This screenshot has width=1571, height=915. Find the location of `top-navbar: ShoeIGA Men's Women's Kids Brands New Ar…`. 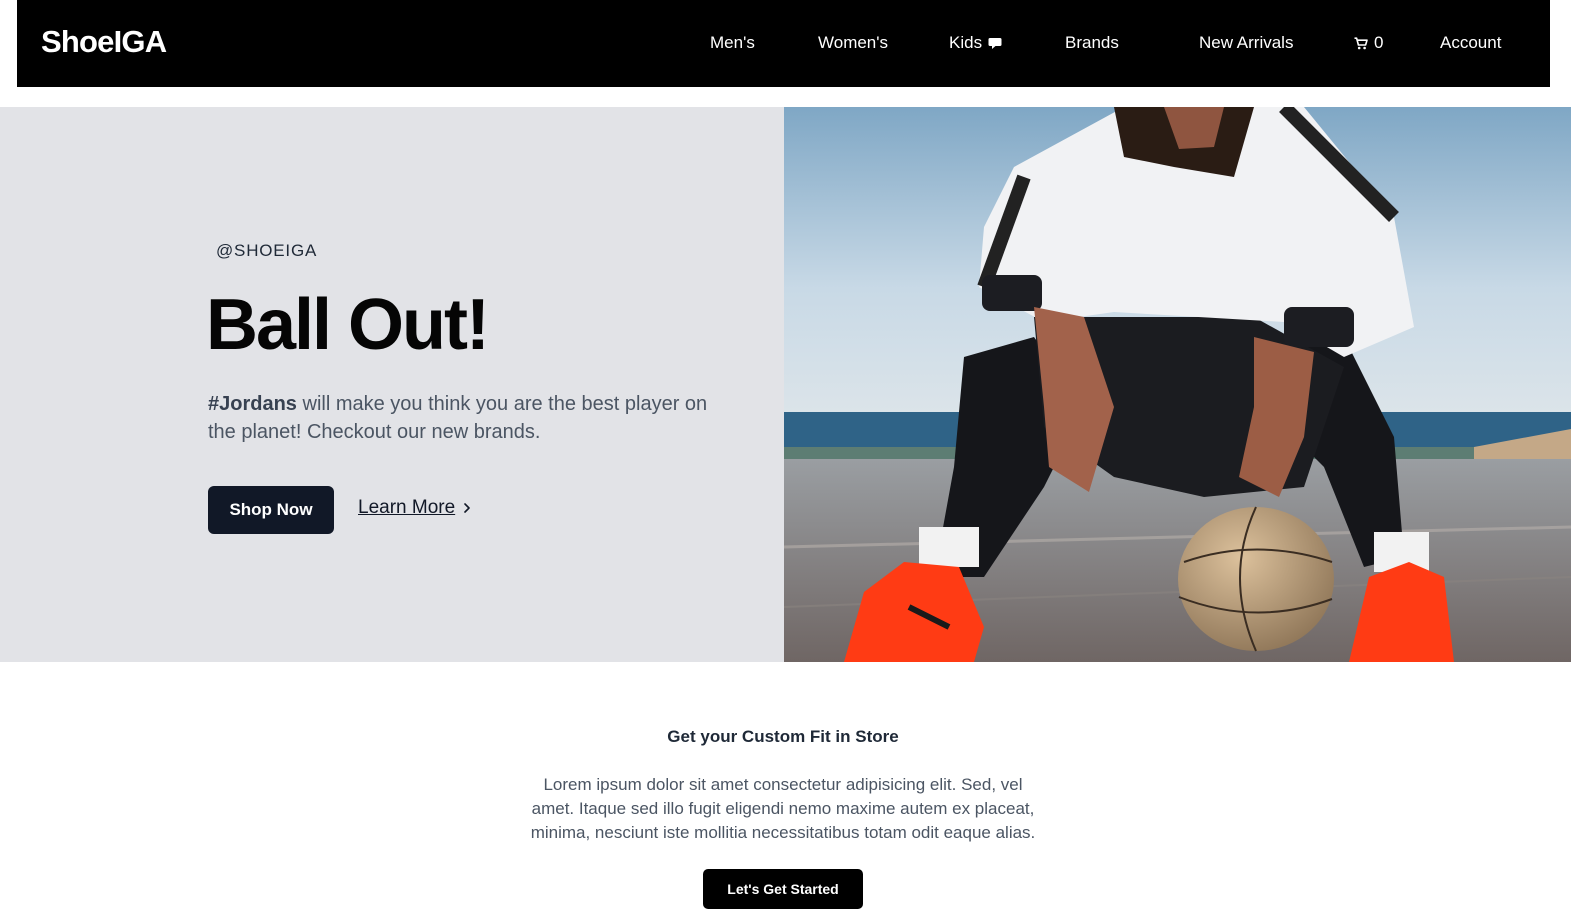

top-navbar: ShoeIGA Men's Women's Kids Brands New Ar… is located at coordinates (783, 43).